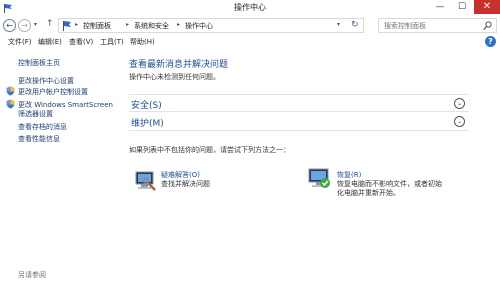 The width and height of the screenshot is (500, 284). What do you see at coordinates (440, 7) in the screenshot?
I see `minimize-button: —` at bounding box center [440, 7].